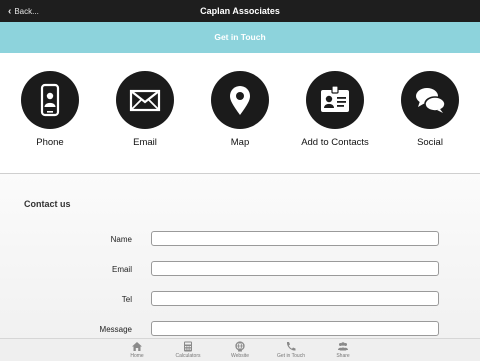 Image resolution: width=480 pixels, height=361 pixels. Describe the element at coordinates (343, 346) in the screenshot. I see `people-icon` at that location.